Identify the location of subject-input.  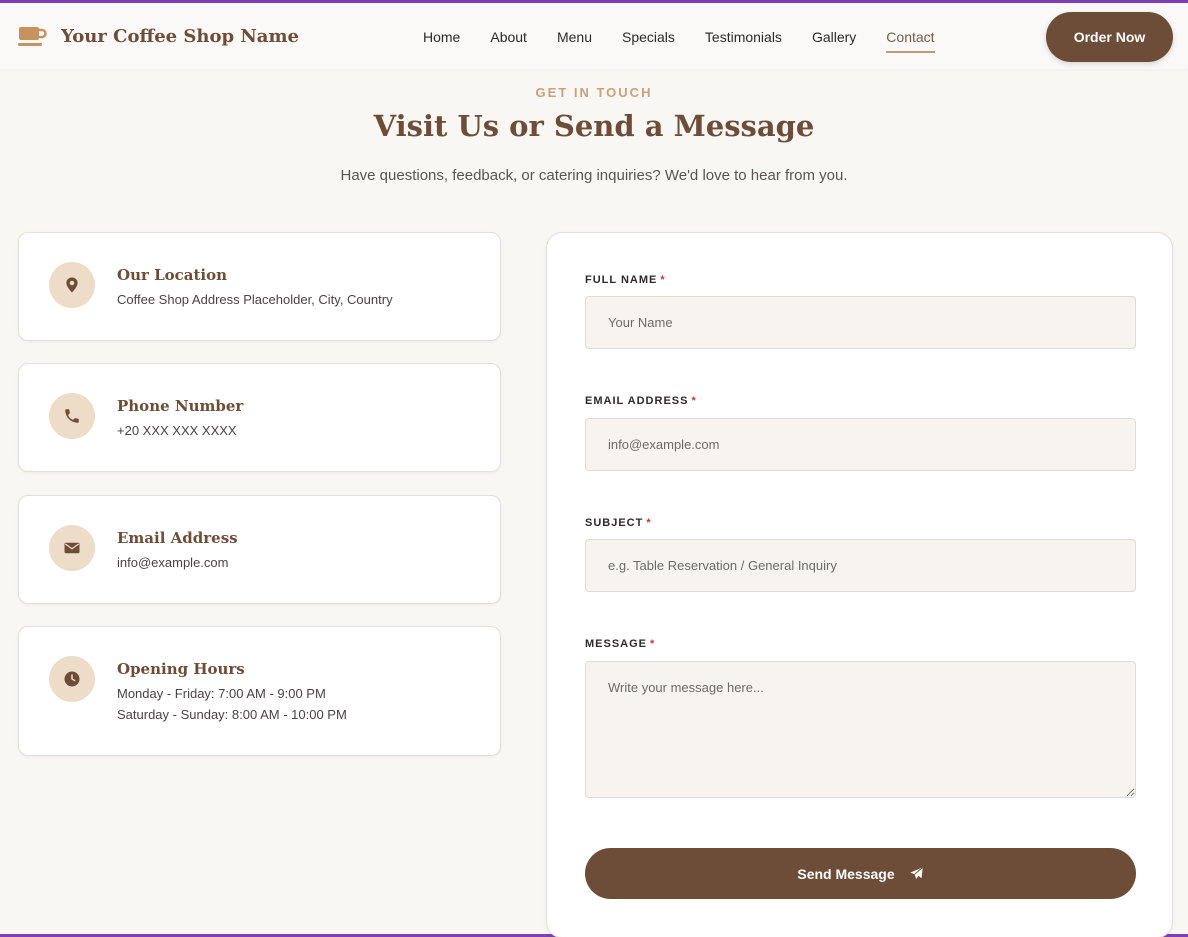
(860, 565).